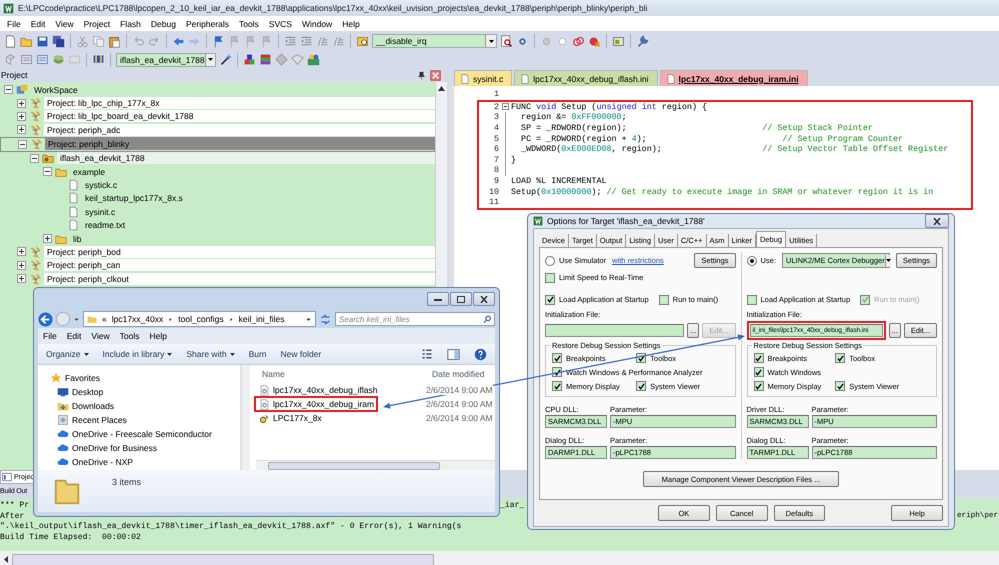 This screenshot has width=999, height=565. Describe the element at coordinates (217, 144) in the screenshot. I see `tree-item: Project: periph_blinky` at that location.